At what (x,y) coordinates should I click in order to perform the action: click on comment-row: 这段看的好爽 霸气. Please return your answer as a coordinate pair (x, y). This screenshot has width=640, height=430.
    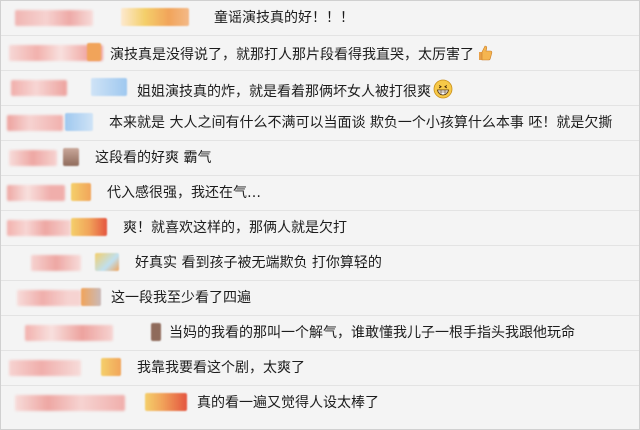
    Looking at the image, I should click on (320, 158).